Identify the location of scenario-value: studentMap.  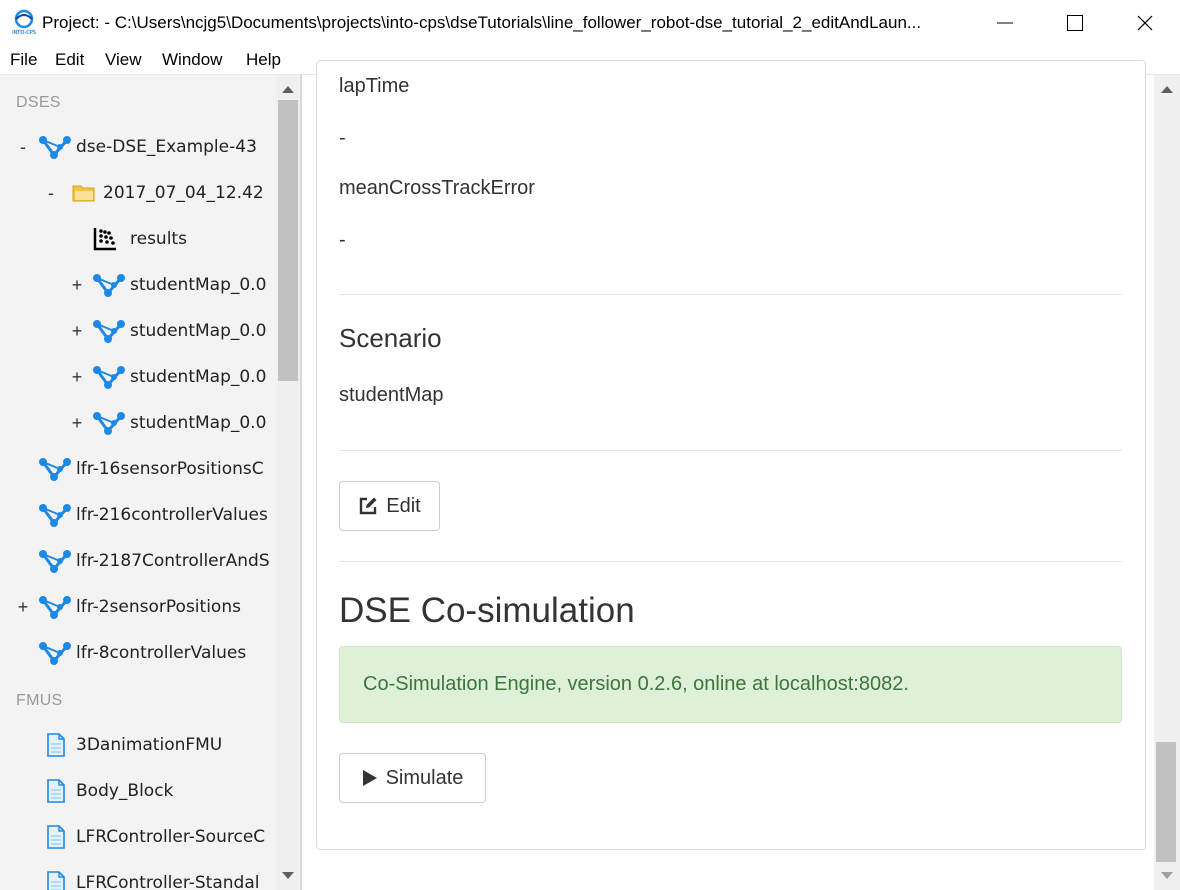
(391, 395).